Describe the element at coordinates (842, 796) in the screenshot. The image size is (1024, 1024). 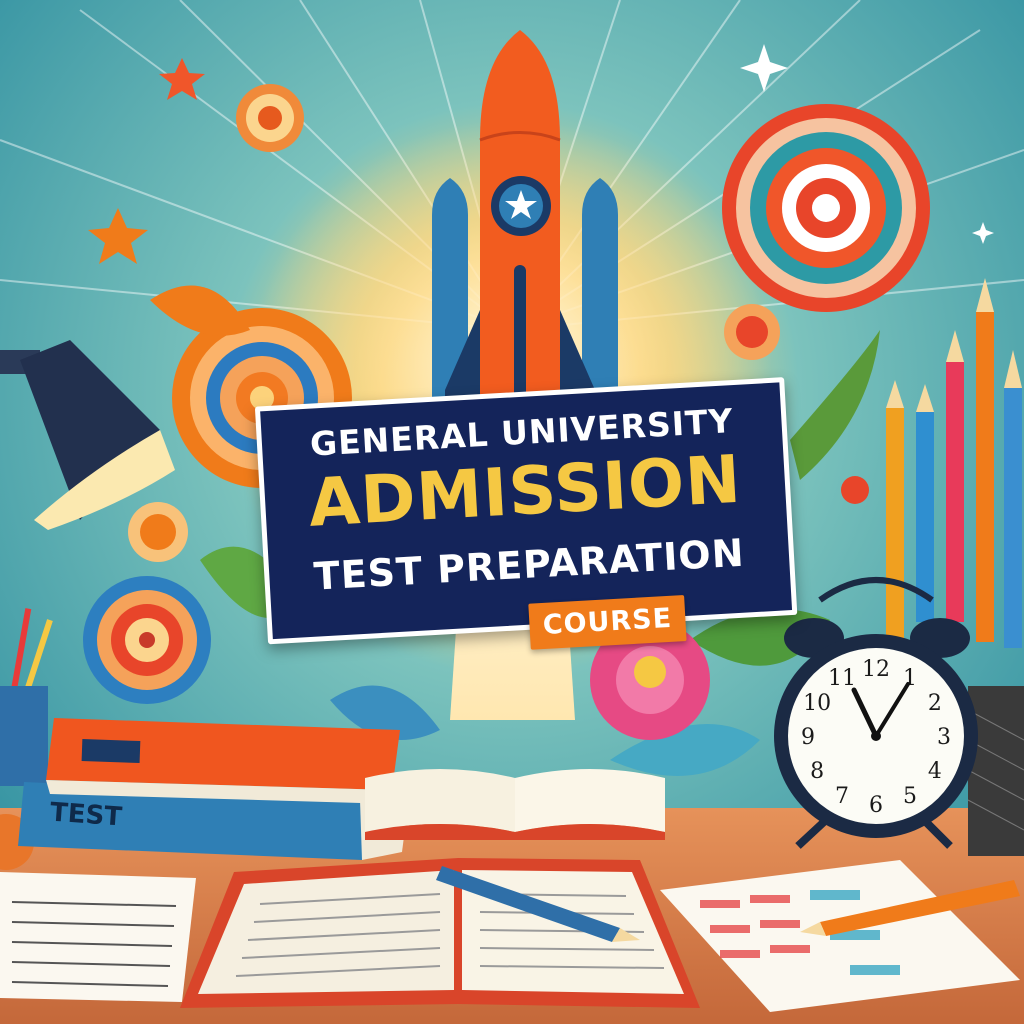
I see `clock-numeral: 7` at that location.